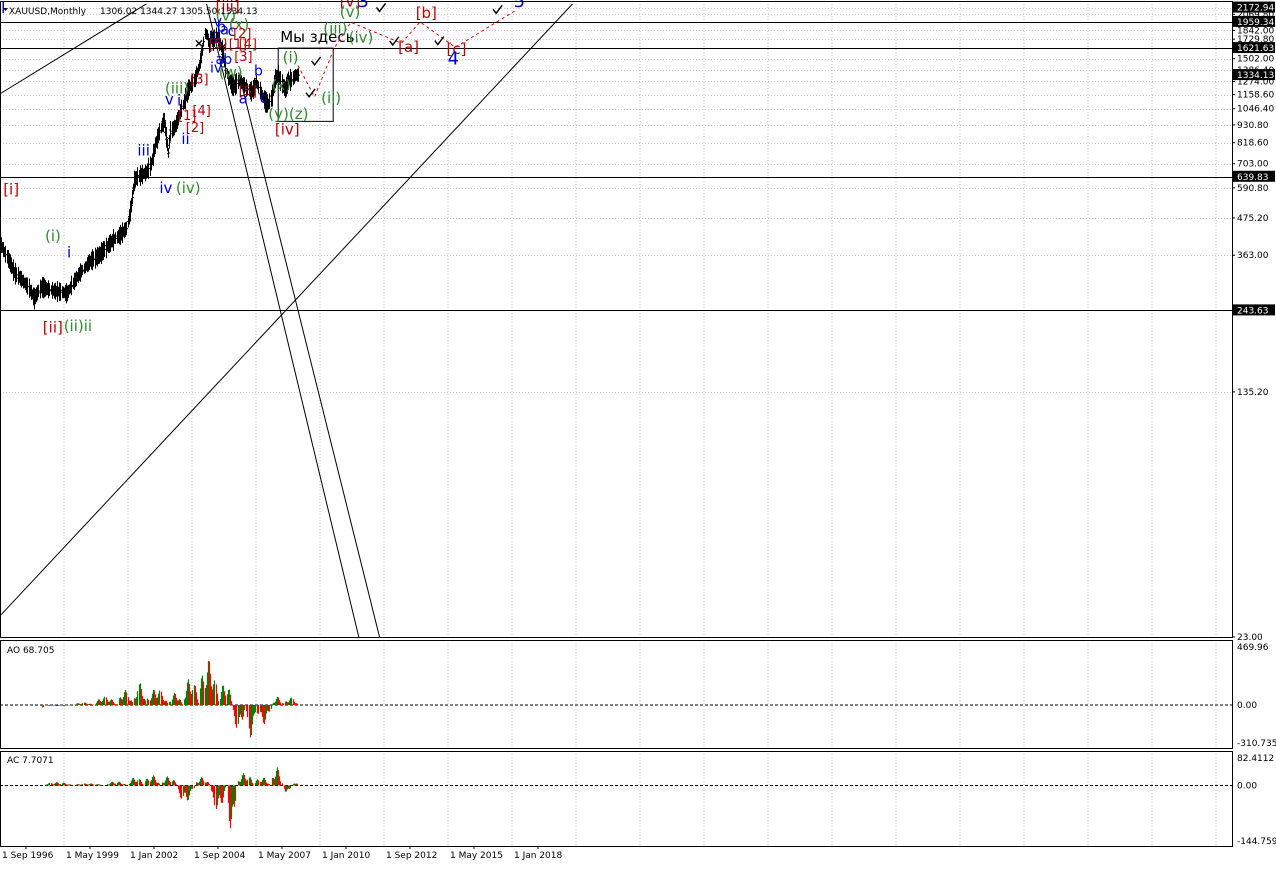 The image size is (1276, 870). Describe the element at coordinates (1255, 759) in the screenshot. I see `indicator-tick-label: 82.4112` at that location.